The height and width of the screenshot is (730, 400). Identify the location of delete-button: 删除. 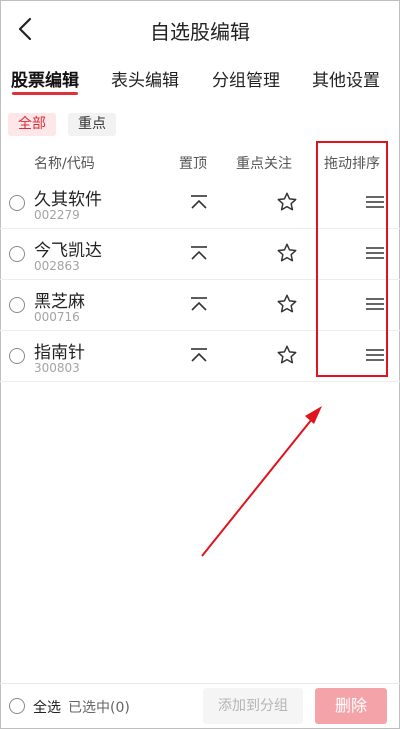
(351, 706).